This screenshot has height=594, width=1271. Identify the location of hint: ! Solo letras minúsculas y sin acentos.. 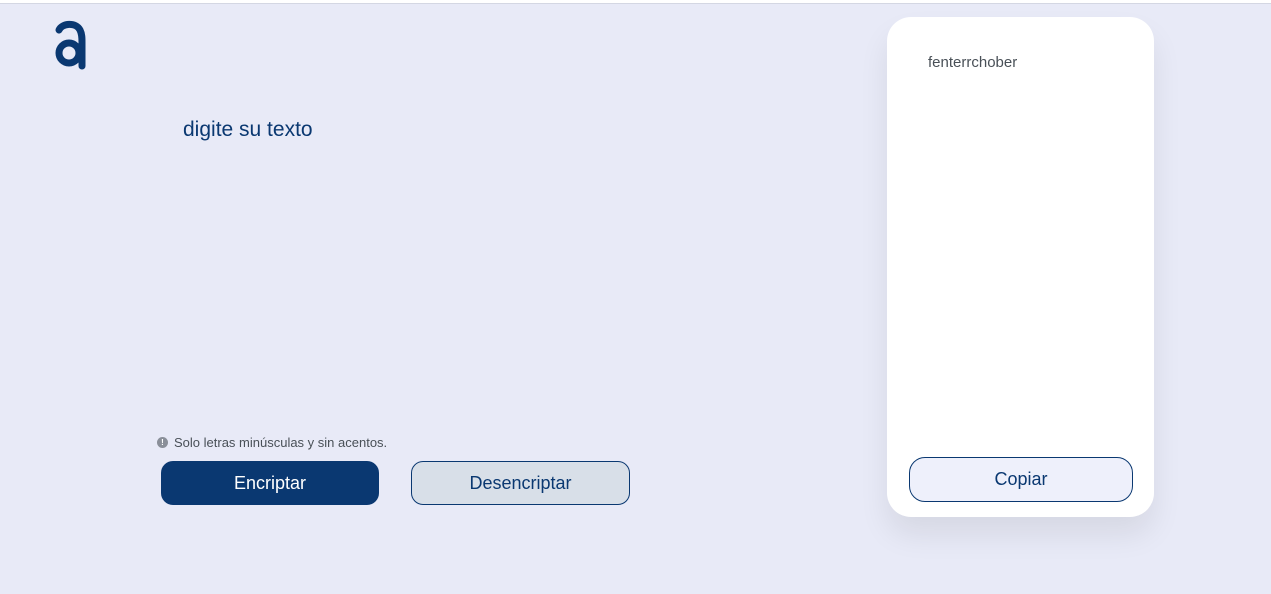
(272, 442).